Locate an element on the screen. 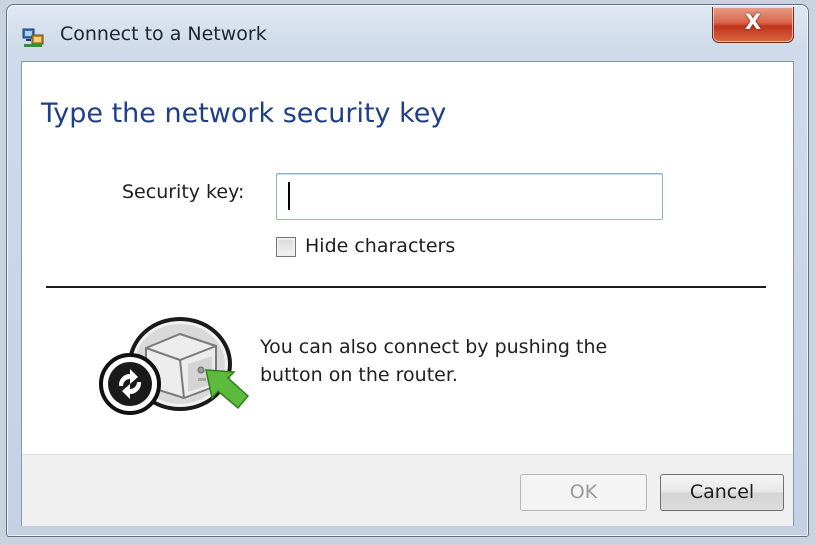 Image resolution: width=815 pixels, height=545 pixels. close-button: X is located at coordinates (753, 25).